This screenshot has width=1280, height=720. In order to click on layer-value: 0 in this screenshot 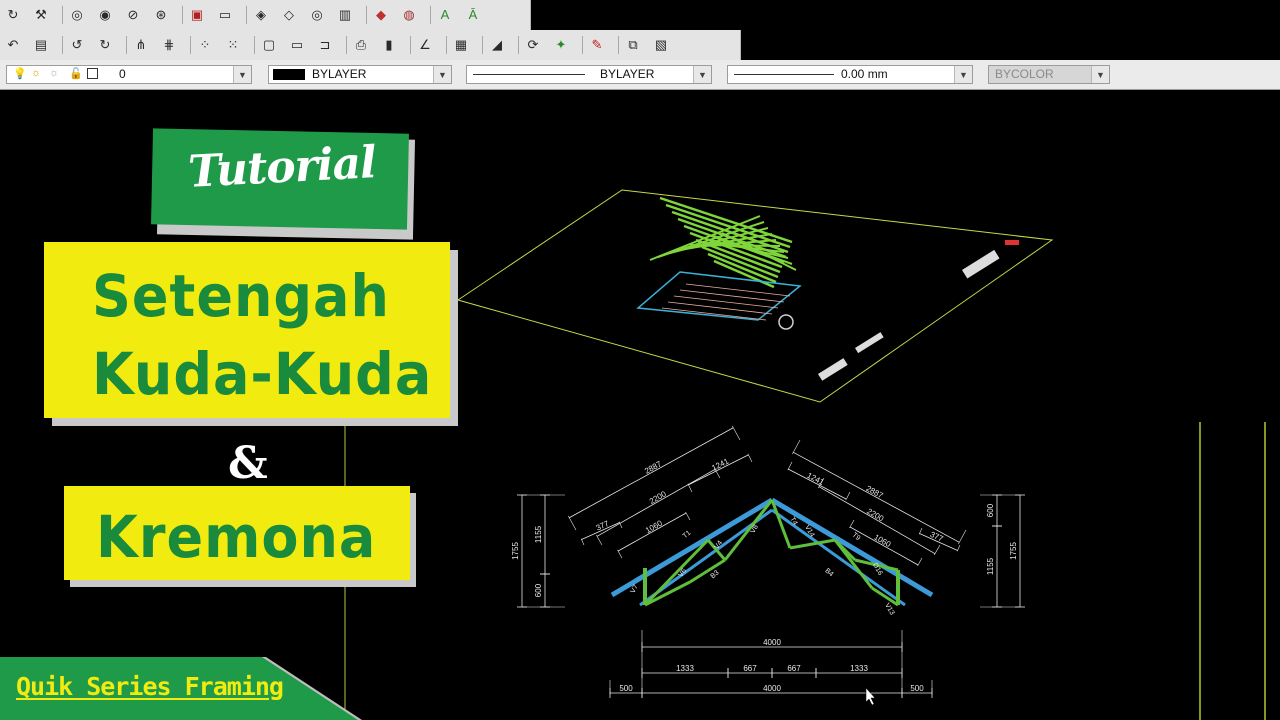, I will do `click(122, 74)`.